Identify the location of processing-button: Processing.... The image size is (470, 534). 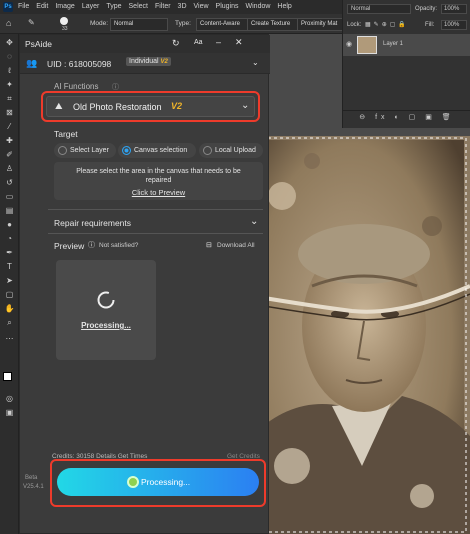
(158, 482).